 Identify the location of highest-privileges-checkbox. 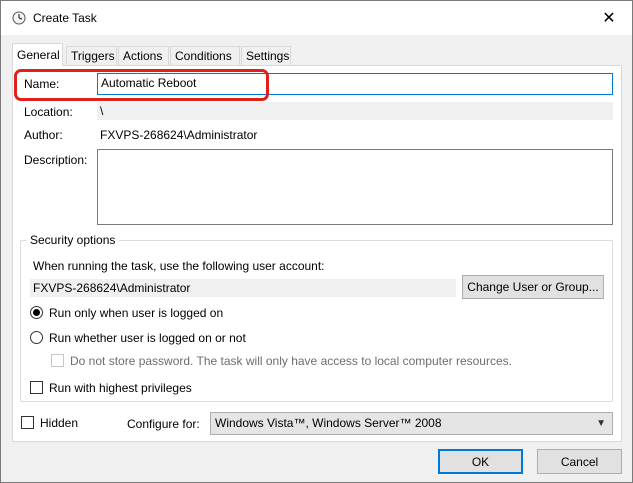
(36, 387).